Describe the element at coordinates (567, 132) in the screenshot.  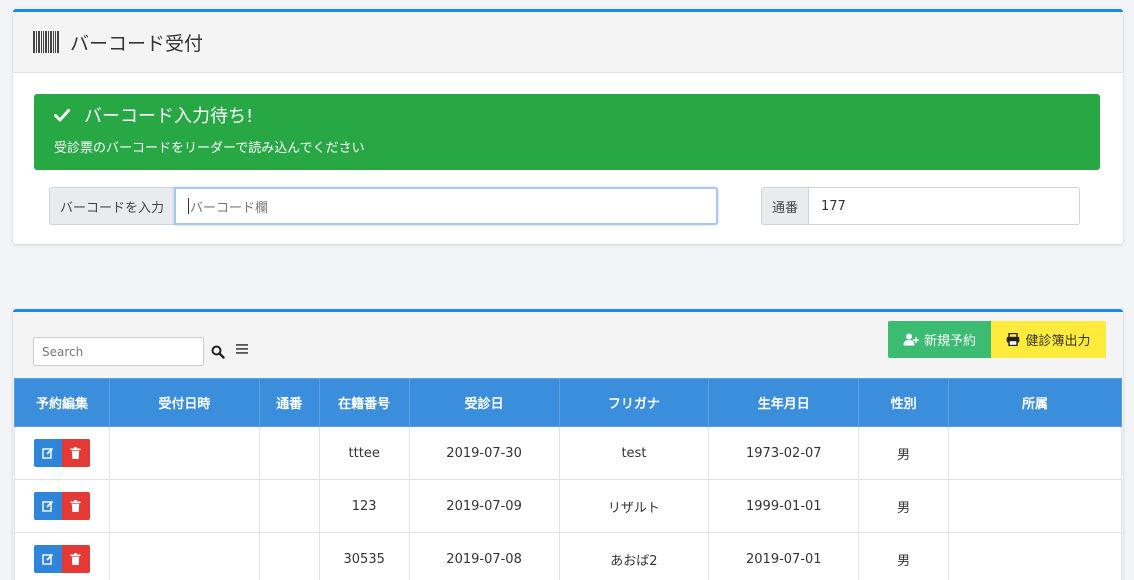
I see `status-alert: バーコード入力待ち! 受診票のバーコードをリーダーで読み込んでください` at that location.